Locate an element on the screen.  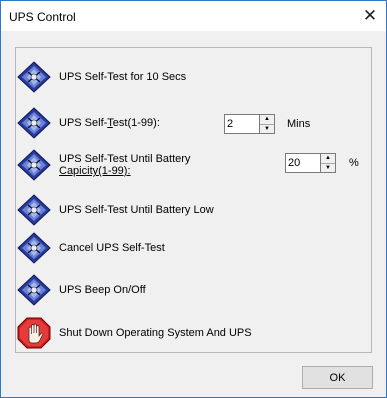
ok-button: OK is located at coordinates (337, 377).